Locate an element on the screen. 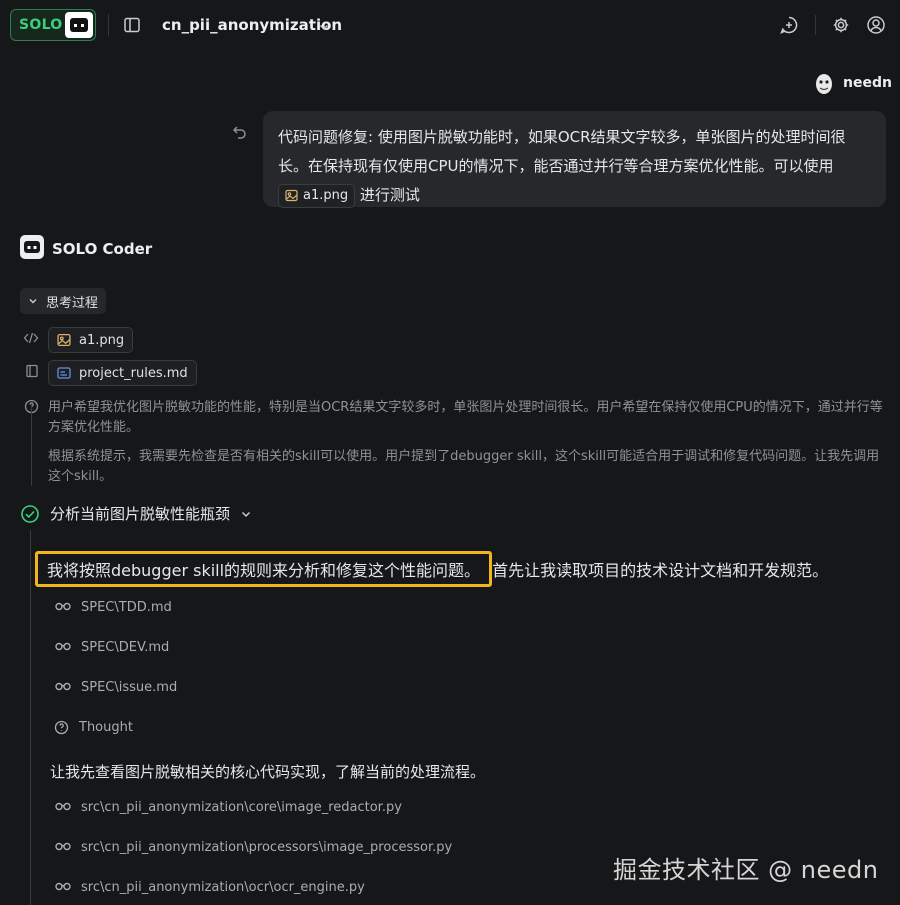 This screenshot has height=905, width=900. attachment-chip: a1.png is located at coordinates (317, 195).